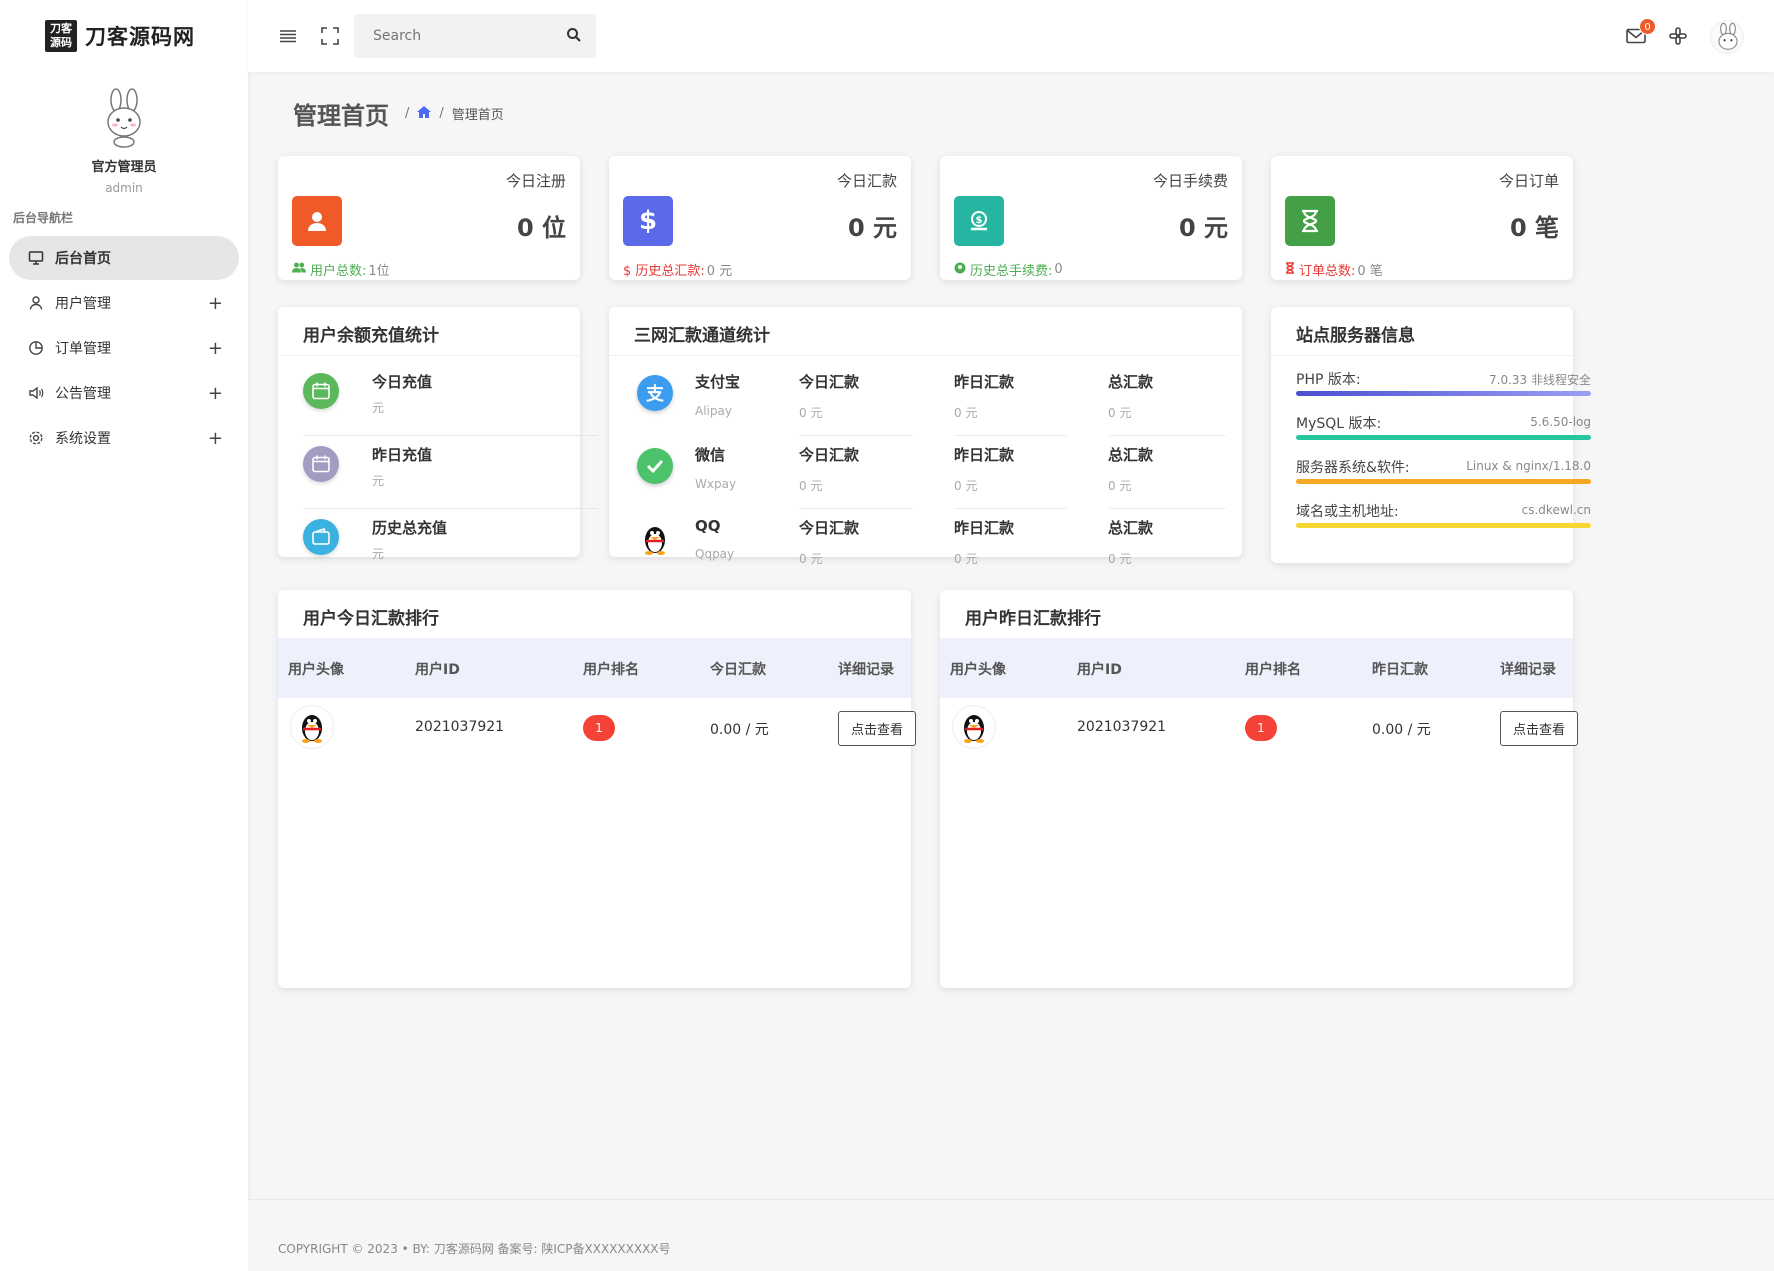 The height and width of the screenshot is (1271, 1774). What do you see at coordinates (438, 434) in the screenshot?
I see `recharge-stats-card: 用户余额充值统计 今日充值 元 昨日充值 元 历史总充值 元` at bounding box center [438, 434].